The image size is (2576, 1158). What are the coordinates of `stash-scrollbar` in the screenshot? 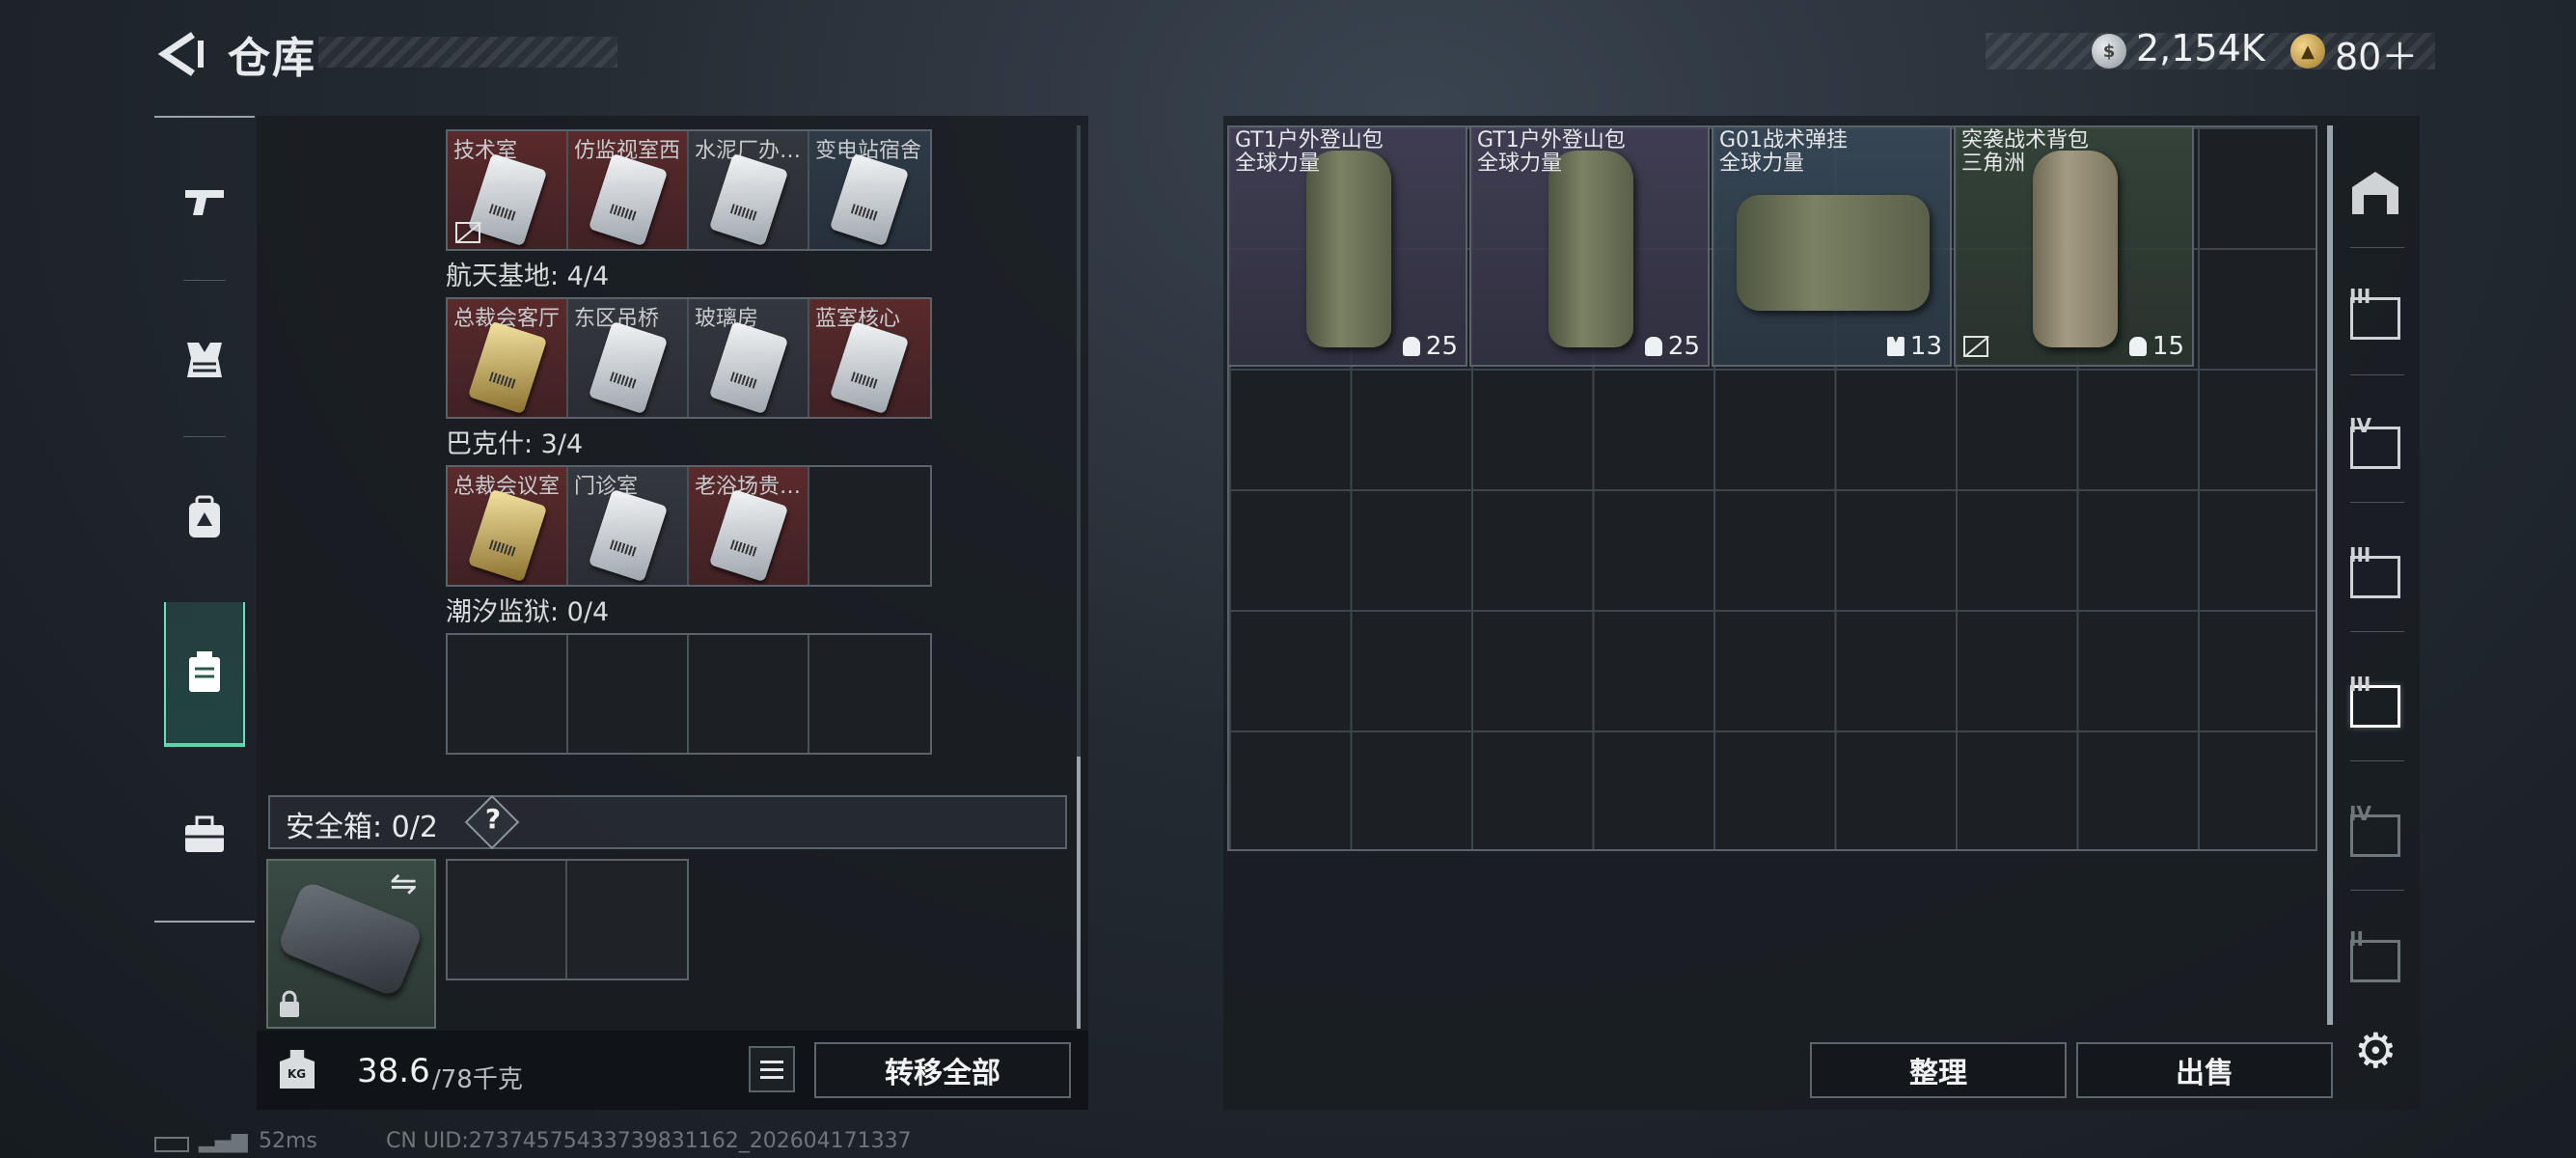 It's located at (2330, 575).